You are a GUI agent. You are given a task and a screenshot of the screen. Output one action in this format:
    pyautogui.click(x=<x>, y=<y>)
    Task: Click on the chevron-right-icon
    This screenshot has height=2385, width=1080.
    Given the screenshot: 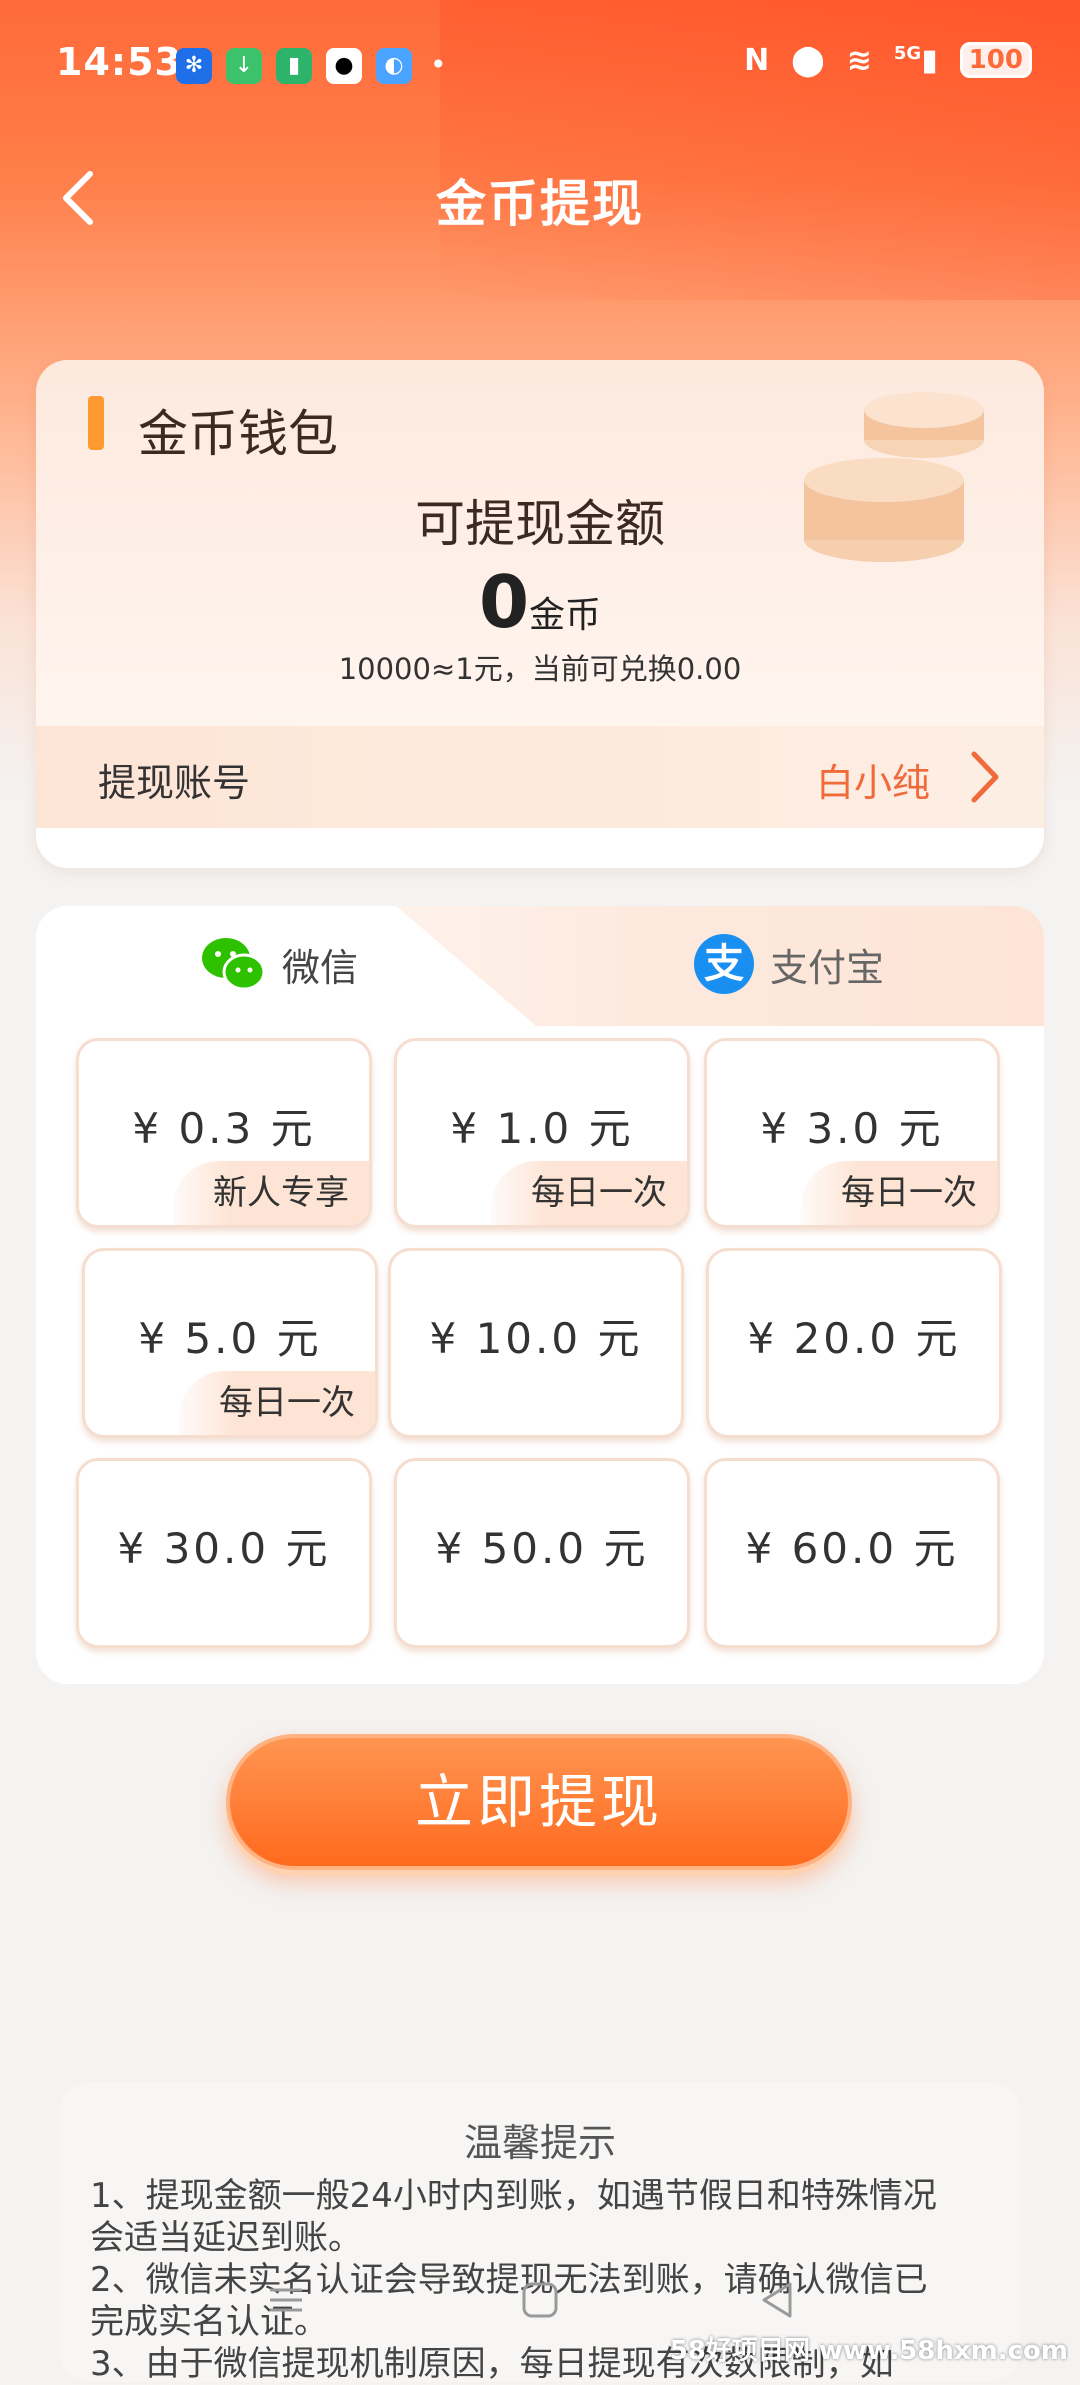 What is the action you would take?
    pyautogui.click(x=985, y=777)
    